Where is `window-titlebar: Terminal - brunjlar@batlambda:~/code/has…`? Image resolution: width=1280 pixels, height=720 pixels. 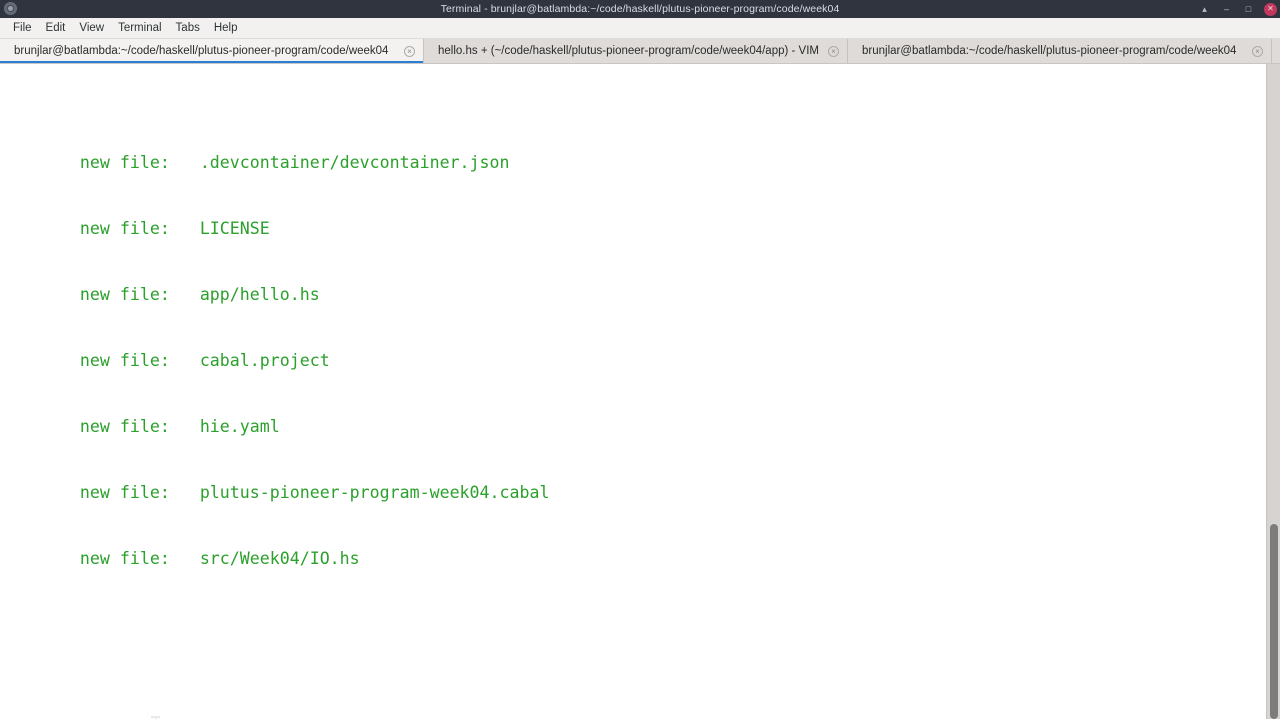
window-titlebar: Terminal - brunjlar@batlambda:~/code/has… is located at coordinates (640, 9).